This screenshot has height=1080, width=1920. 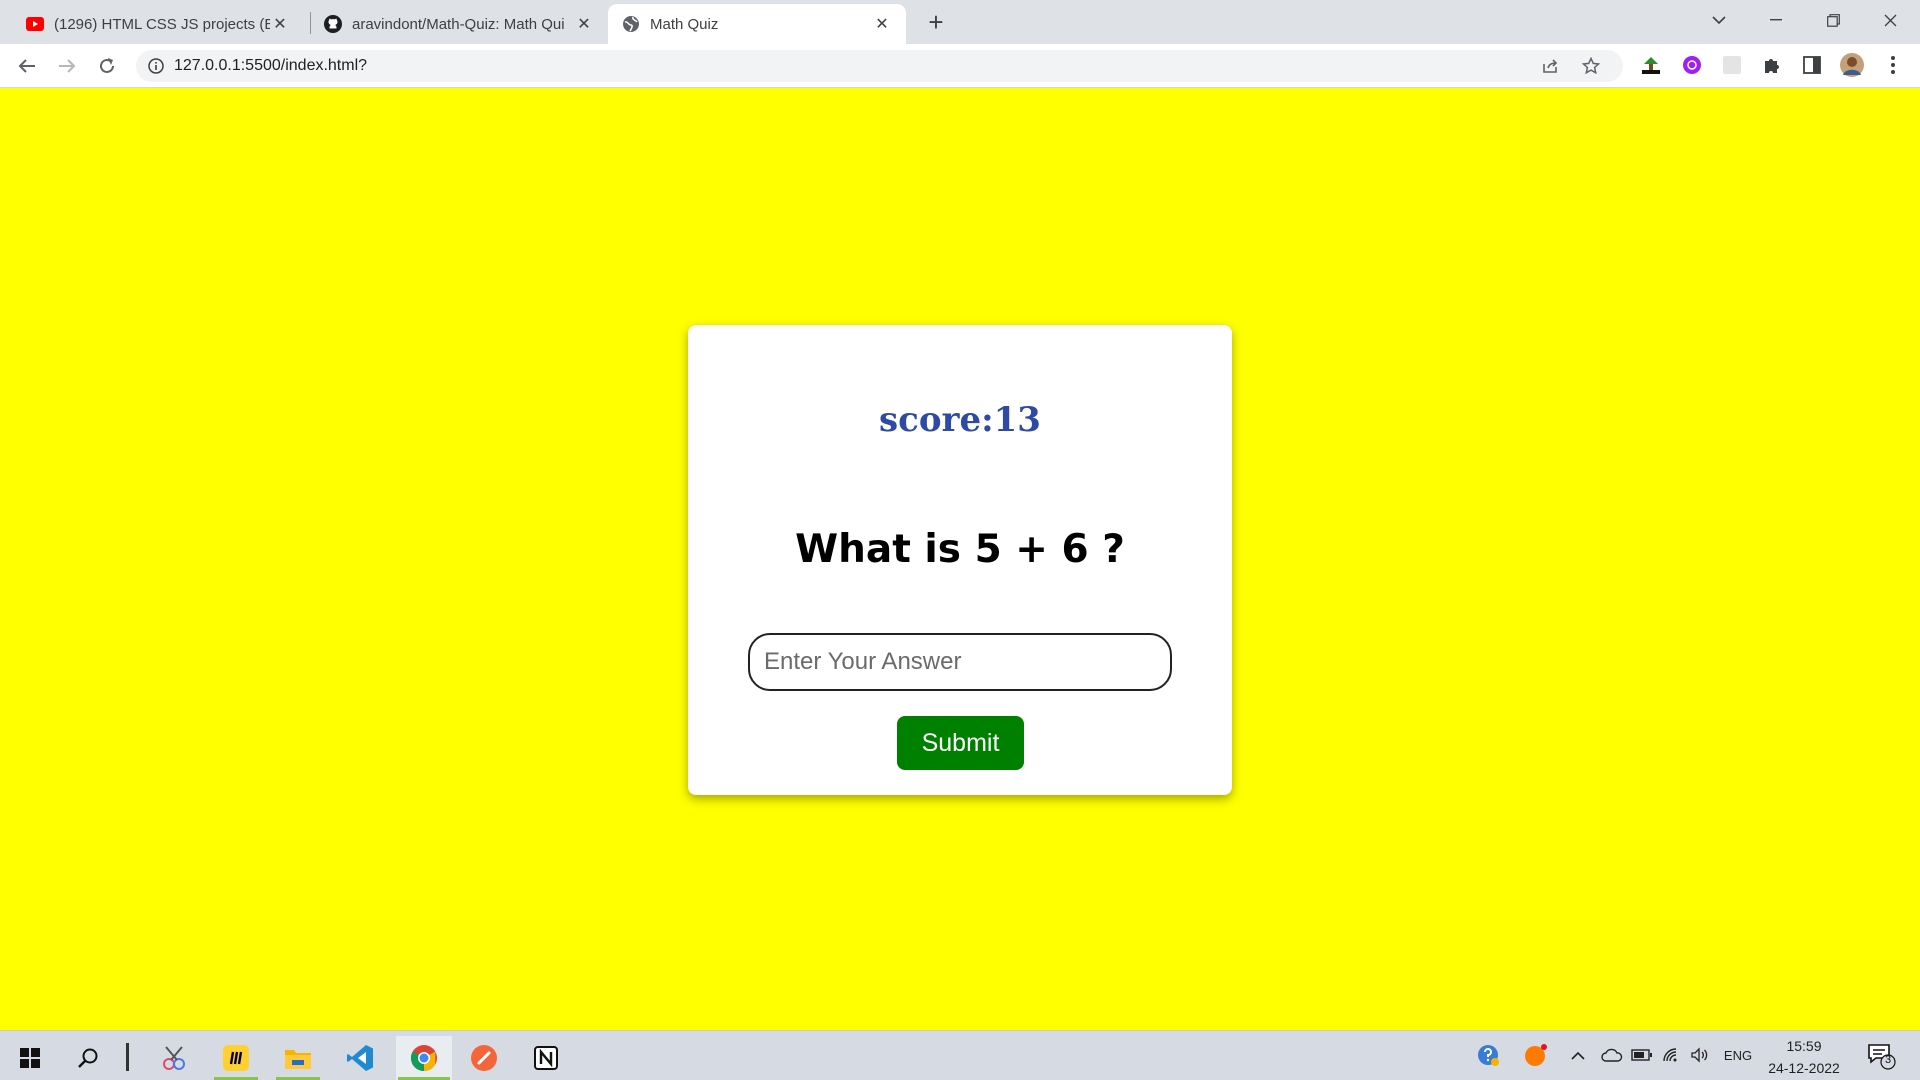 I want to click on globe-icon, so click(x=631, y=24).